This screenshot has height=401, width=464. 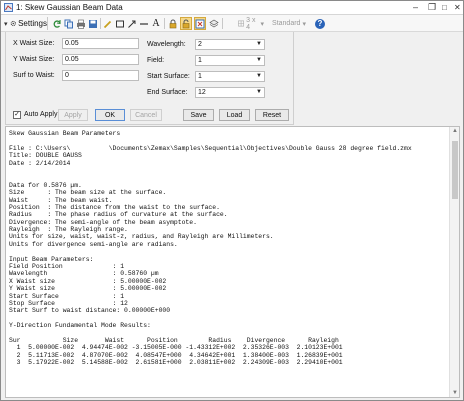 What do you see at coordinates (230, 92) in the screenshot?
I see `end-surface-select: 12 ▼` at bounding box center [230, 92].